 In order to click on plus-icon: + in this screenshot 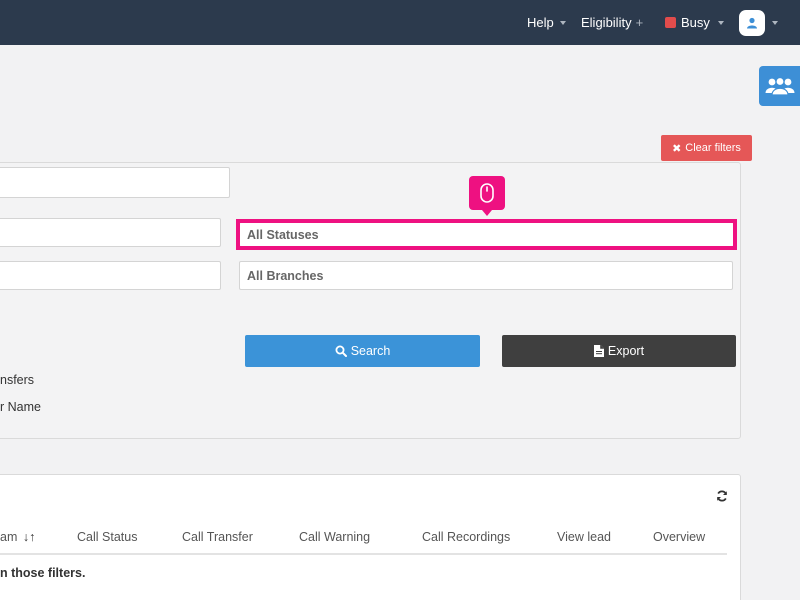, I will do `click(639, 22)`.